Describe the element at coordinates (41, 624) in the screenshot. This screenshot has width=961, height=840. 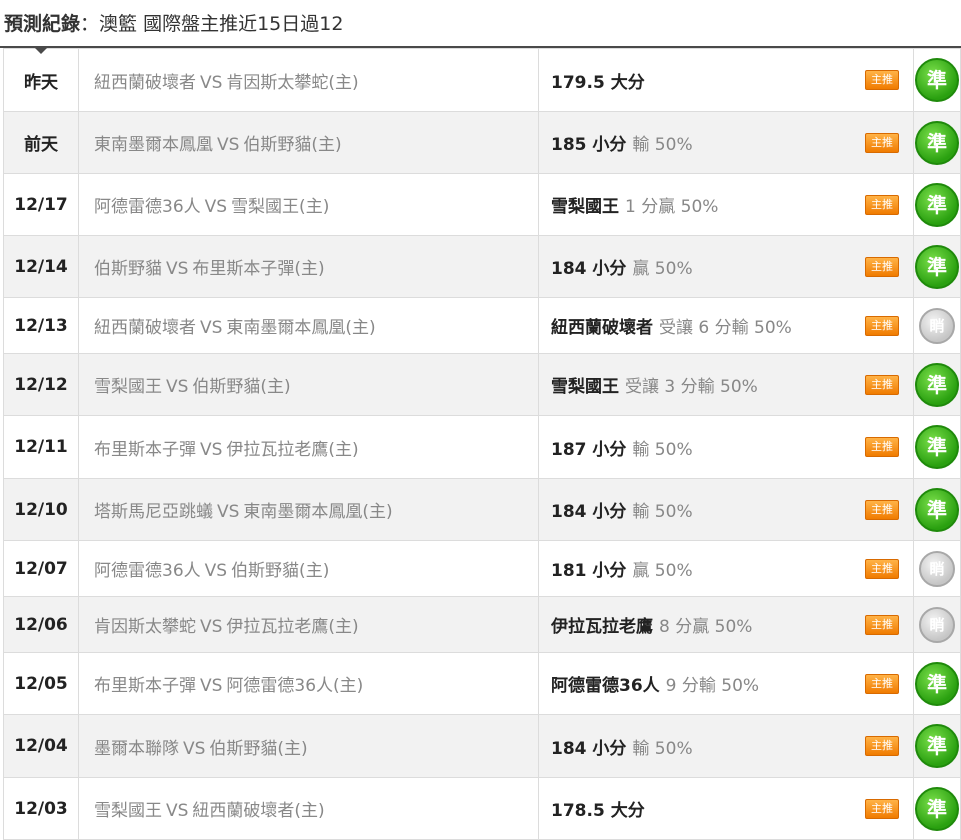
I see `row-date: 12/06` at that location.